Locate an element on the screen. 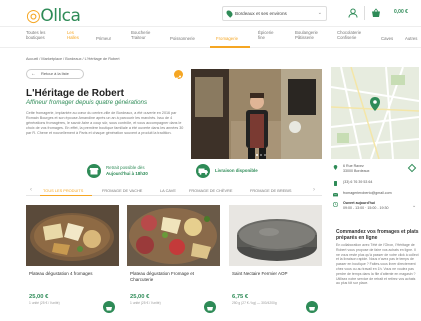 Image resolution: width=421 pixels, height=321 pixels. tab-goat-cheese: FROMAGE DE CHÈVRE is located at coordinates (210, 190).